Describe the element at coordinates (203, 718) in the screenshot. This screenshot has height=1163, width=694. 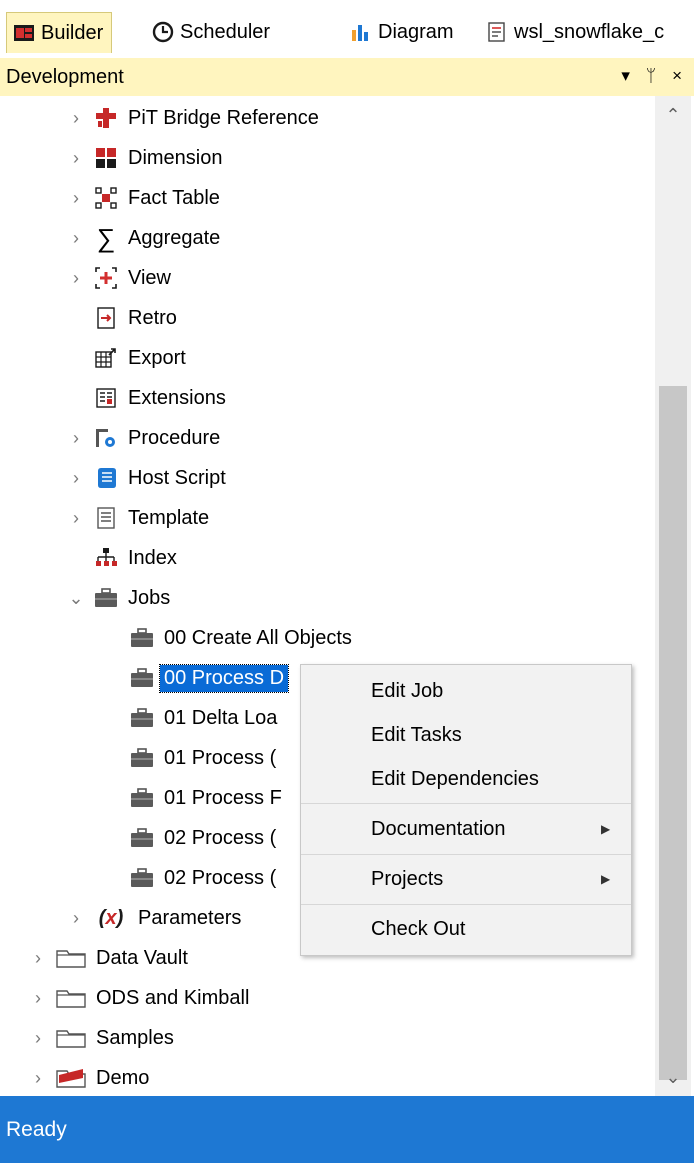
I see `job-item: 01 Delta Loa` at that location.